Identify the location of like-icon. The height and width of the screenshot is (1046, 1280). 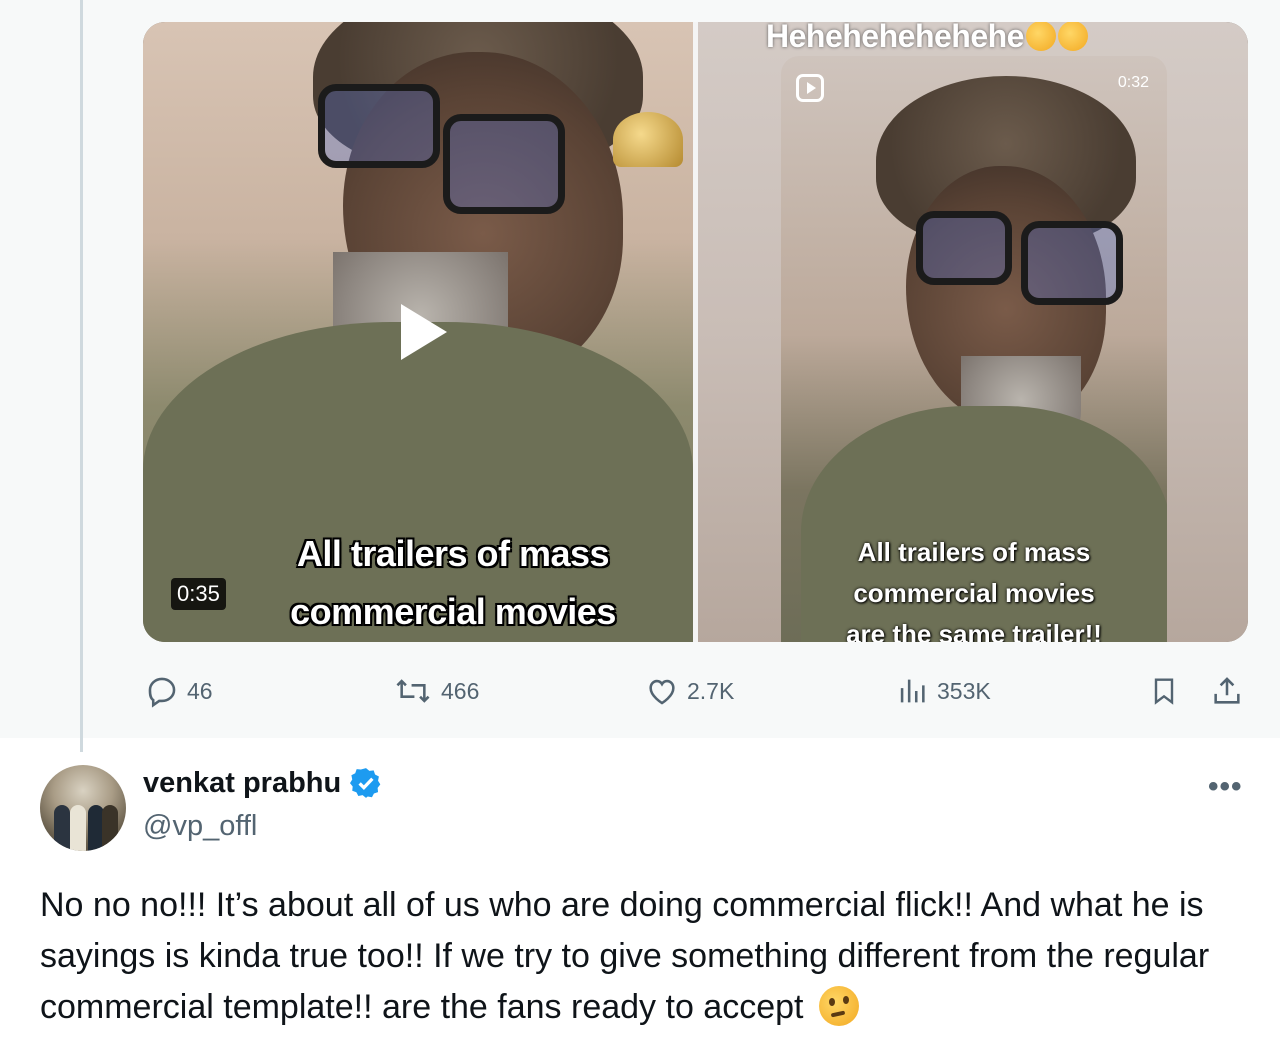
(662, 692).